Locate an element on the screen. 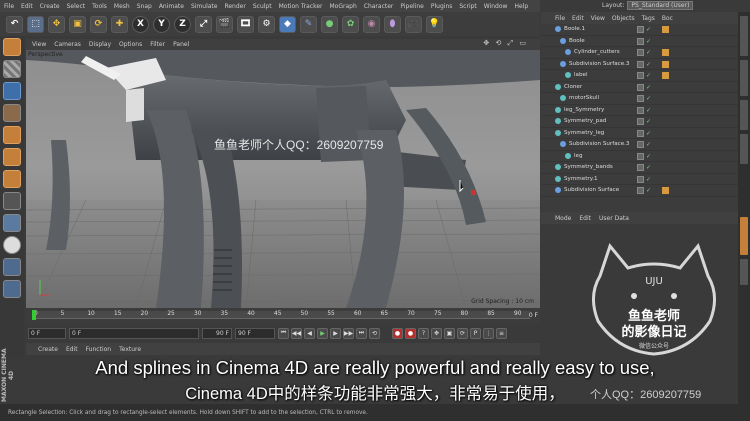 Image resolution: width=750 pixels, height=421 pixels. object-tree-row: Cloner ✓ is located at coordinates (639, 87).